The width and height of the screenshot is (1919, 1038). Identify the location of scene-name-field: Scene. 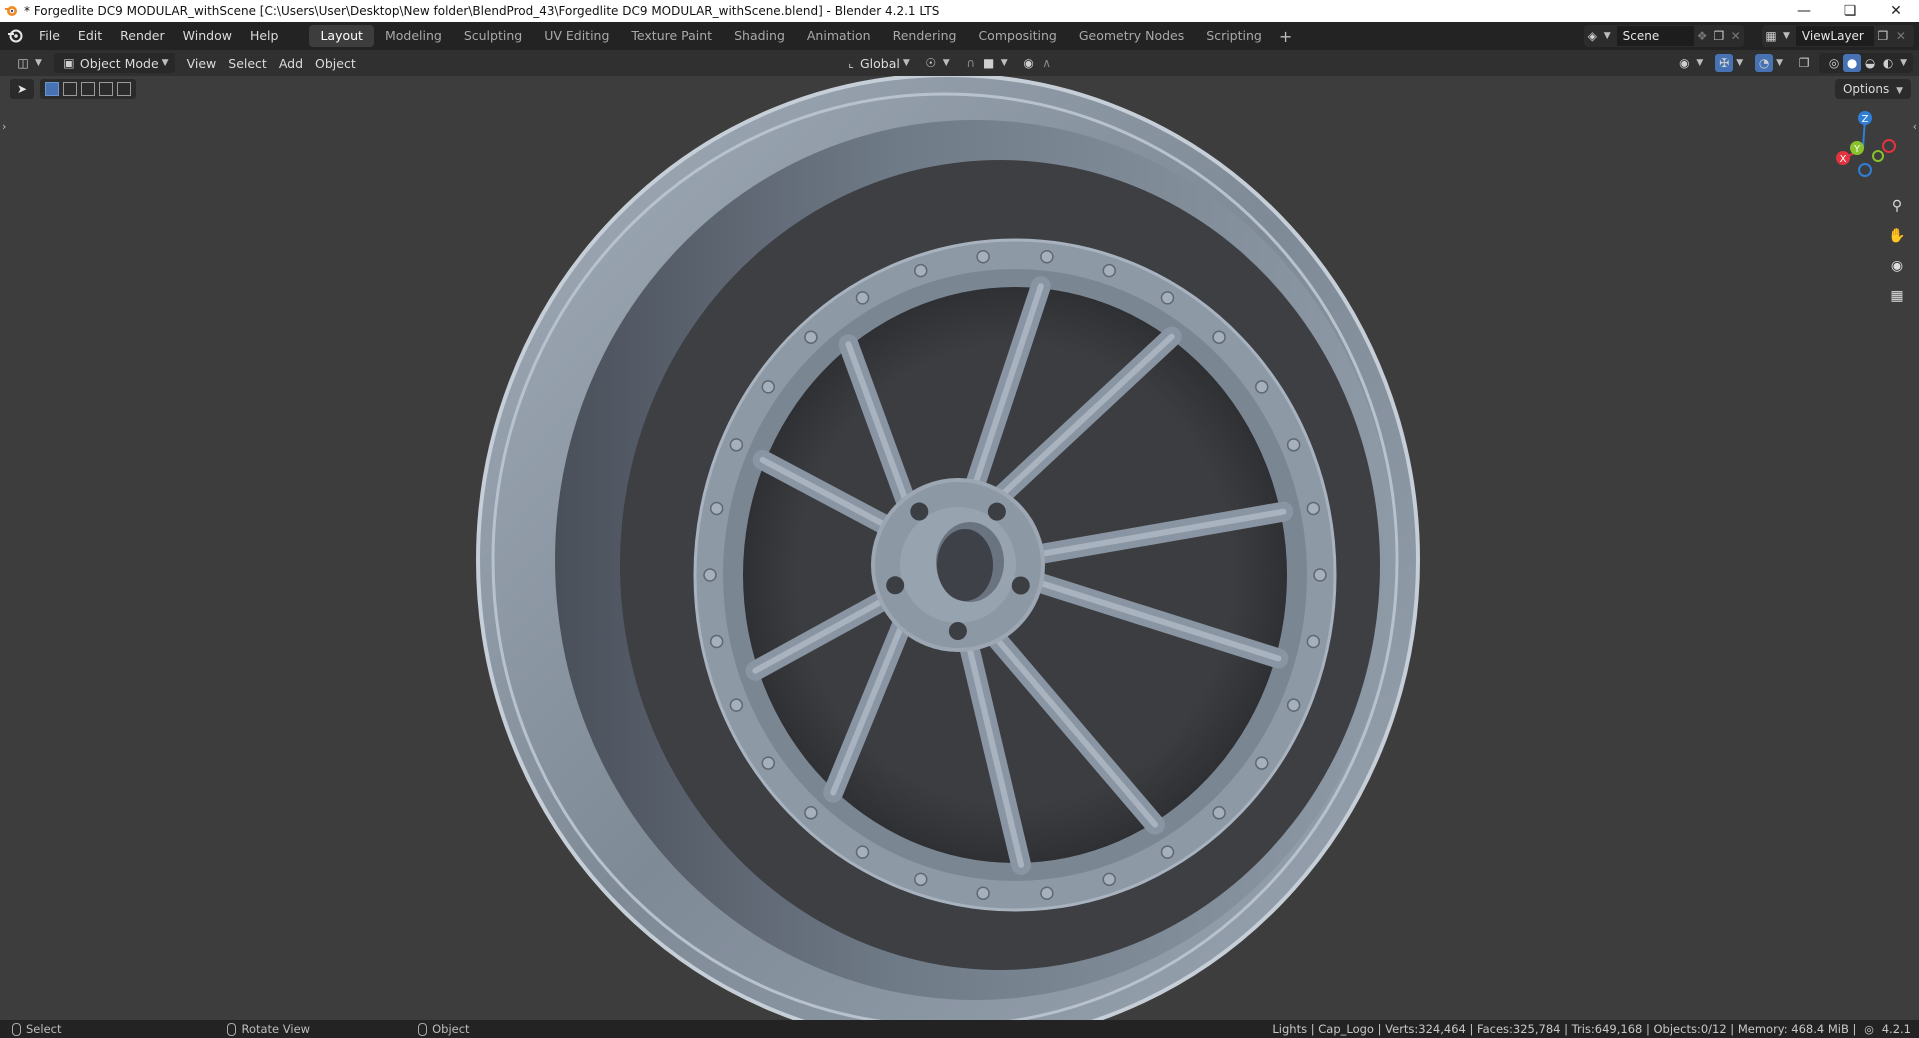
(1655, 36).